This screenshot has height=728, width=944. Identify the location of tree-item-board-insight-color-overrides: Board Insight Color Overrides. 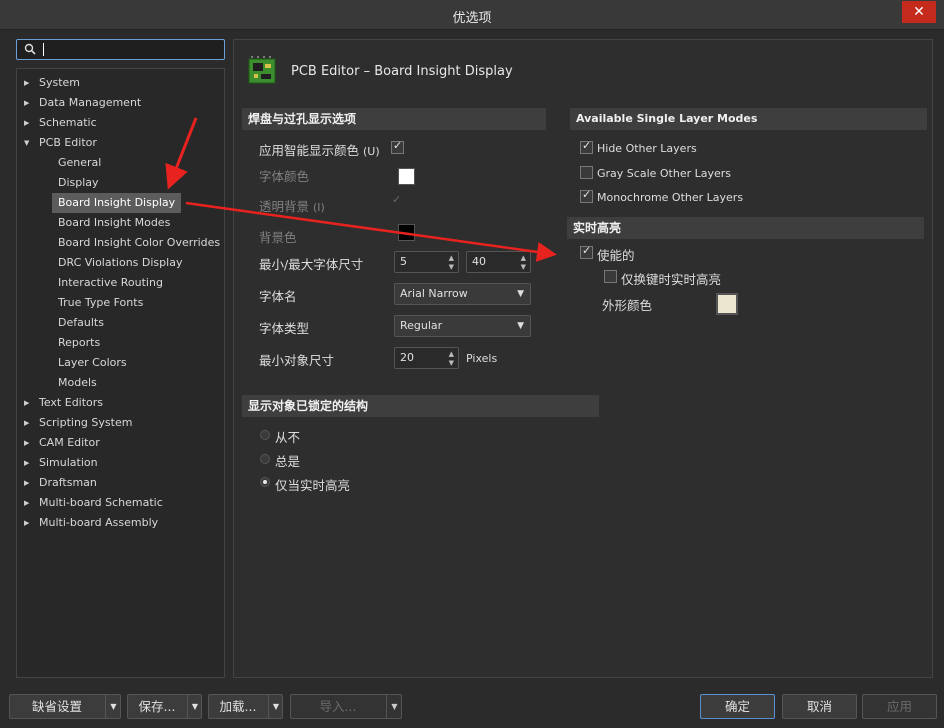
(139, 243).